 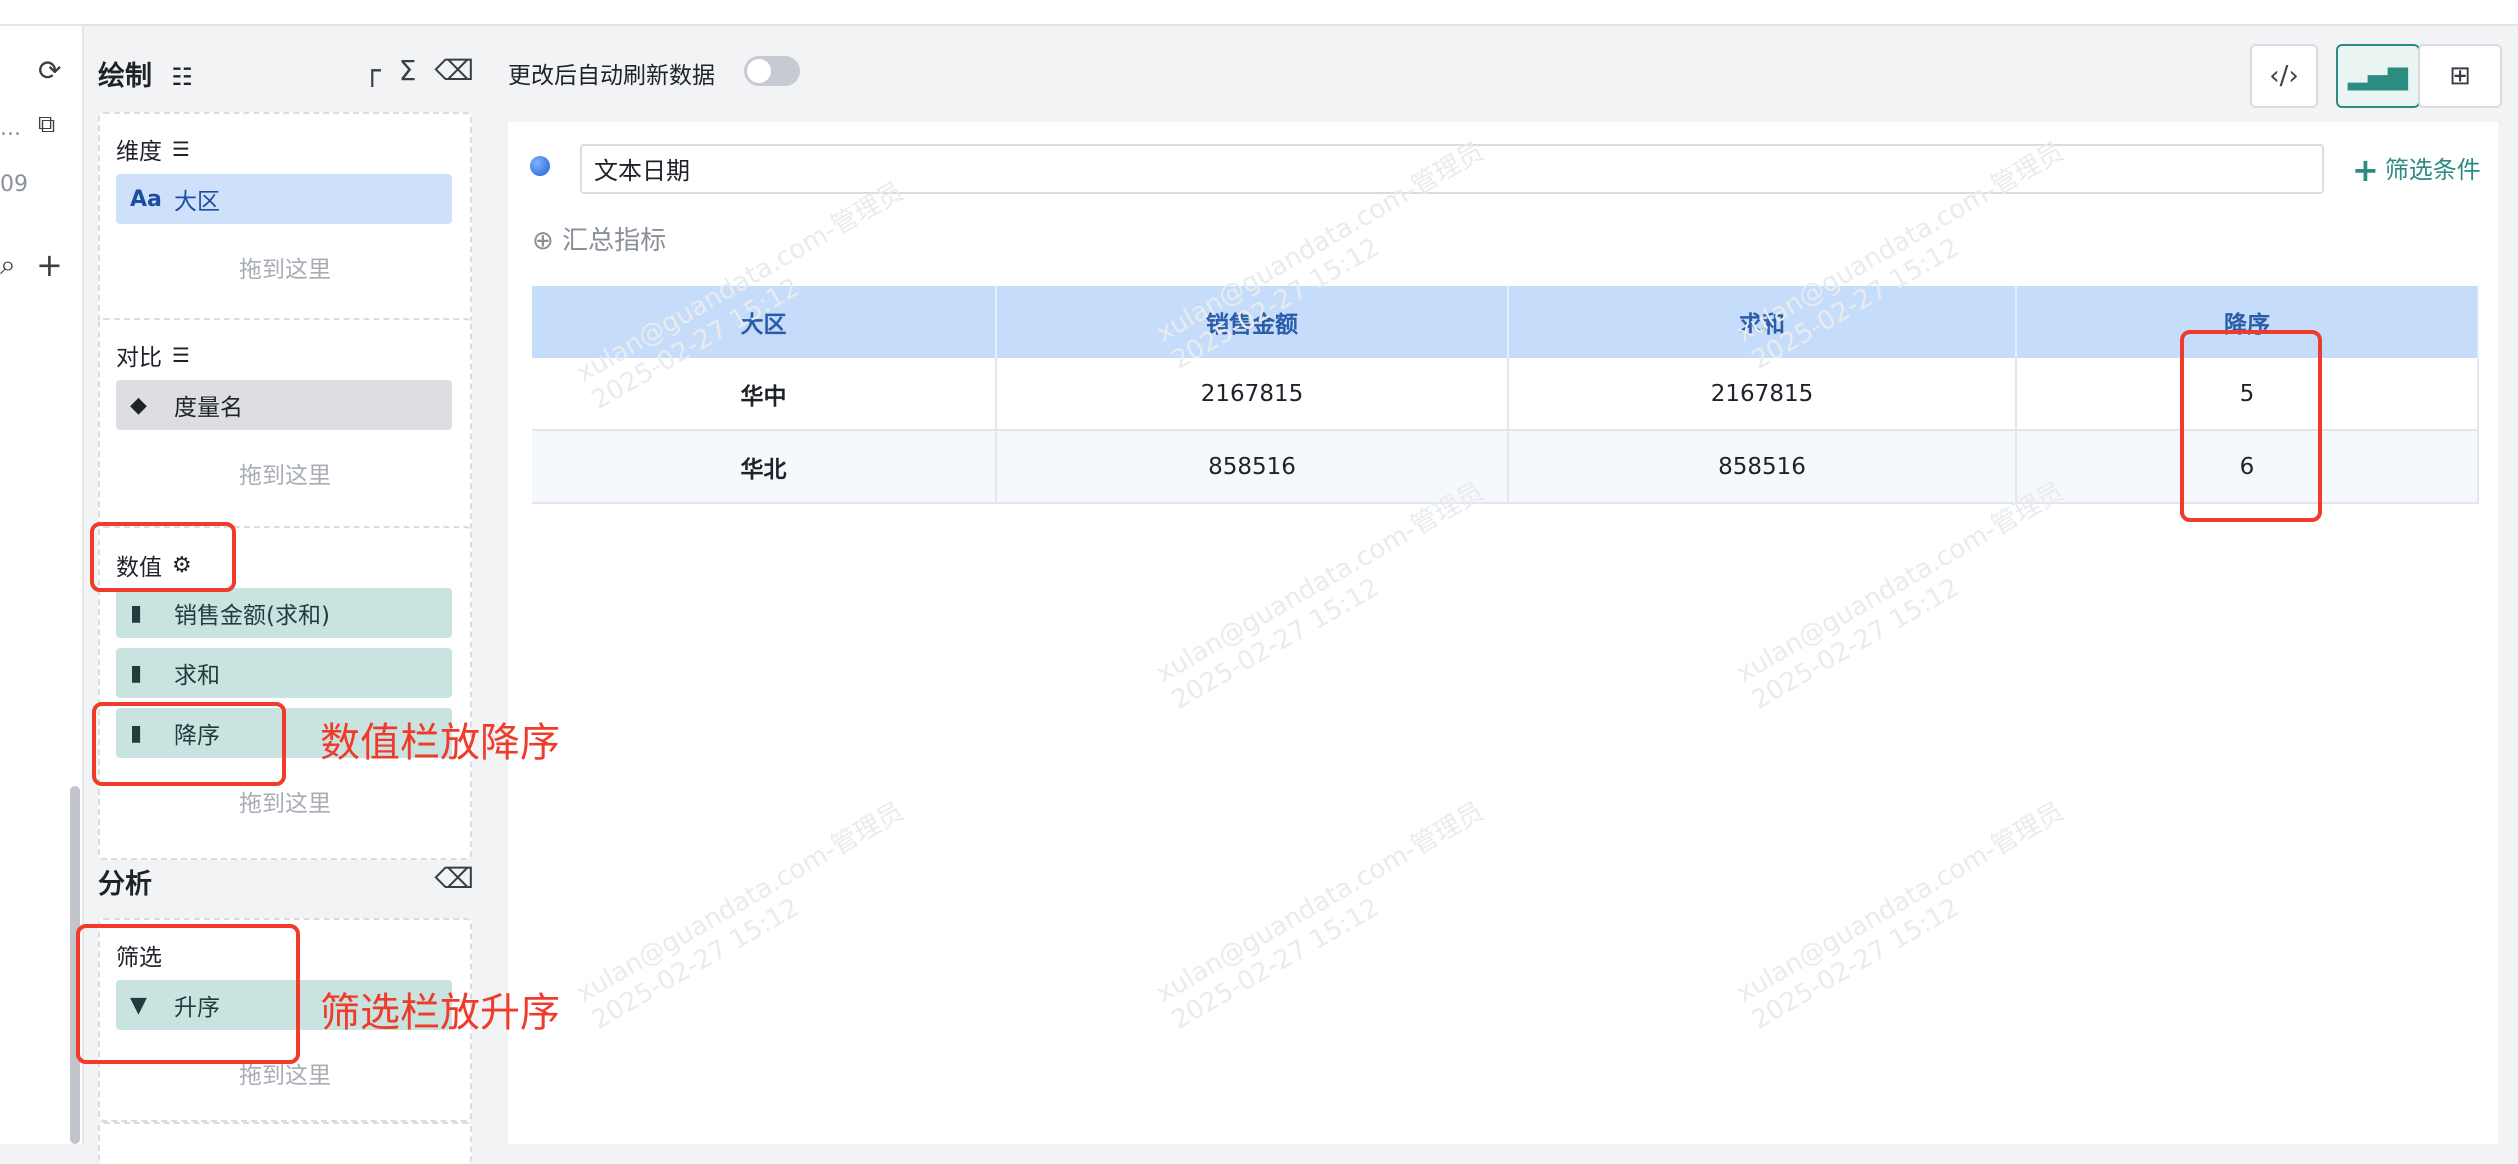 What do you see at coordinates (138, 405) in the screenshot?
I see `tag-icon: ◆` at bounding box center [138, 405].